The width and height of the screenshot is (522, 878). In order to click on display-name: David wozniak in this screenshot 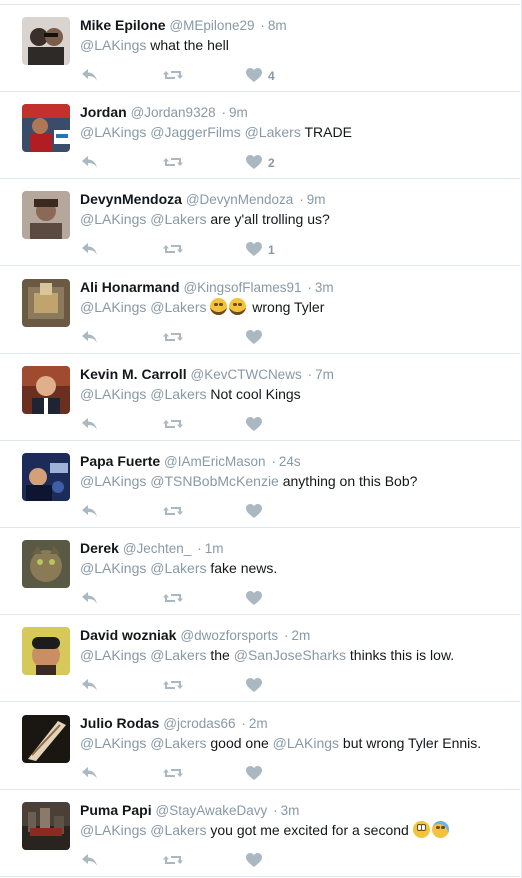, I will do `click(128, 635)`.